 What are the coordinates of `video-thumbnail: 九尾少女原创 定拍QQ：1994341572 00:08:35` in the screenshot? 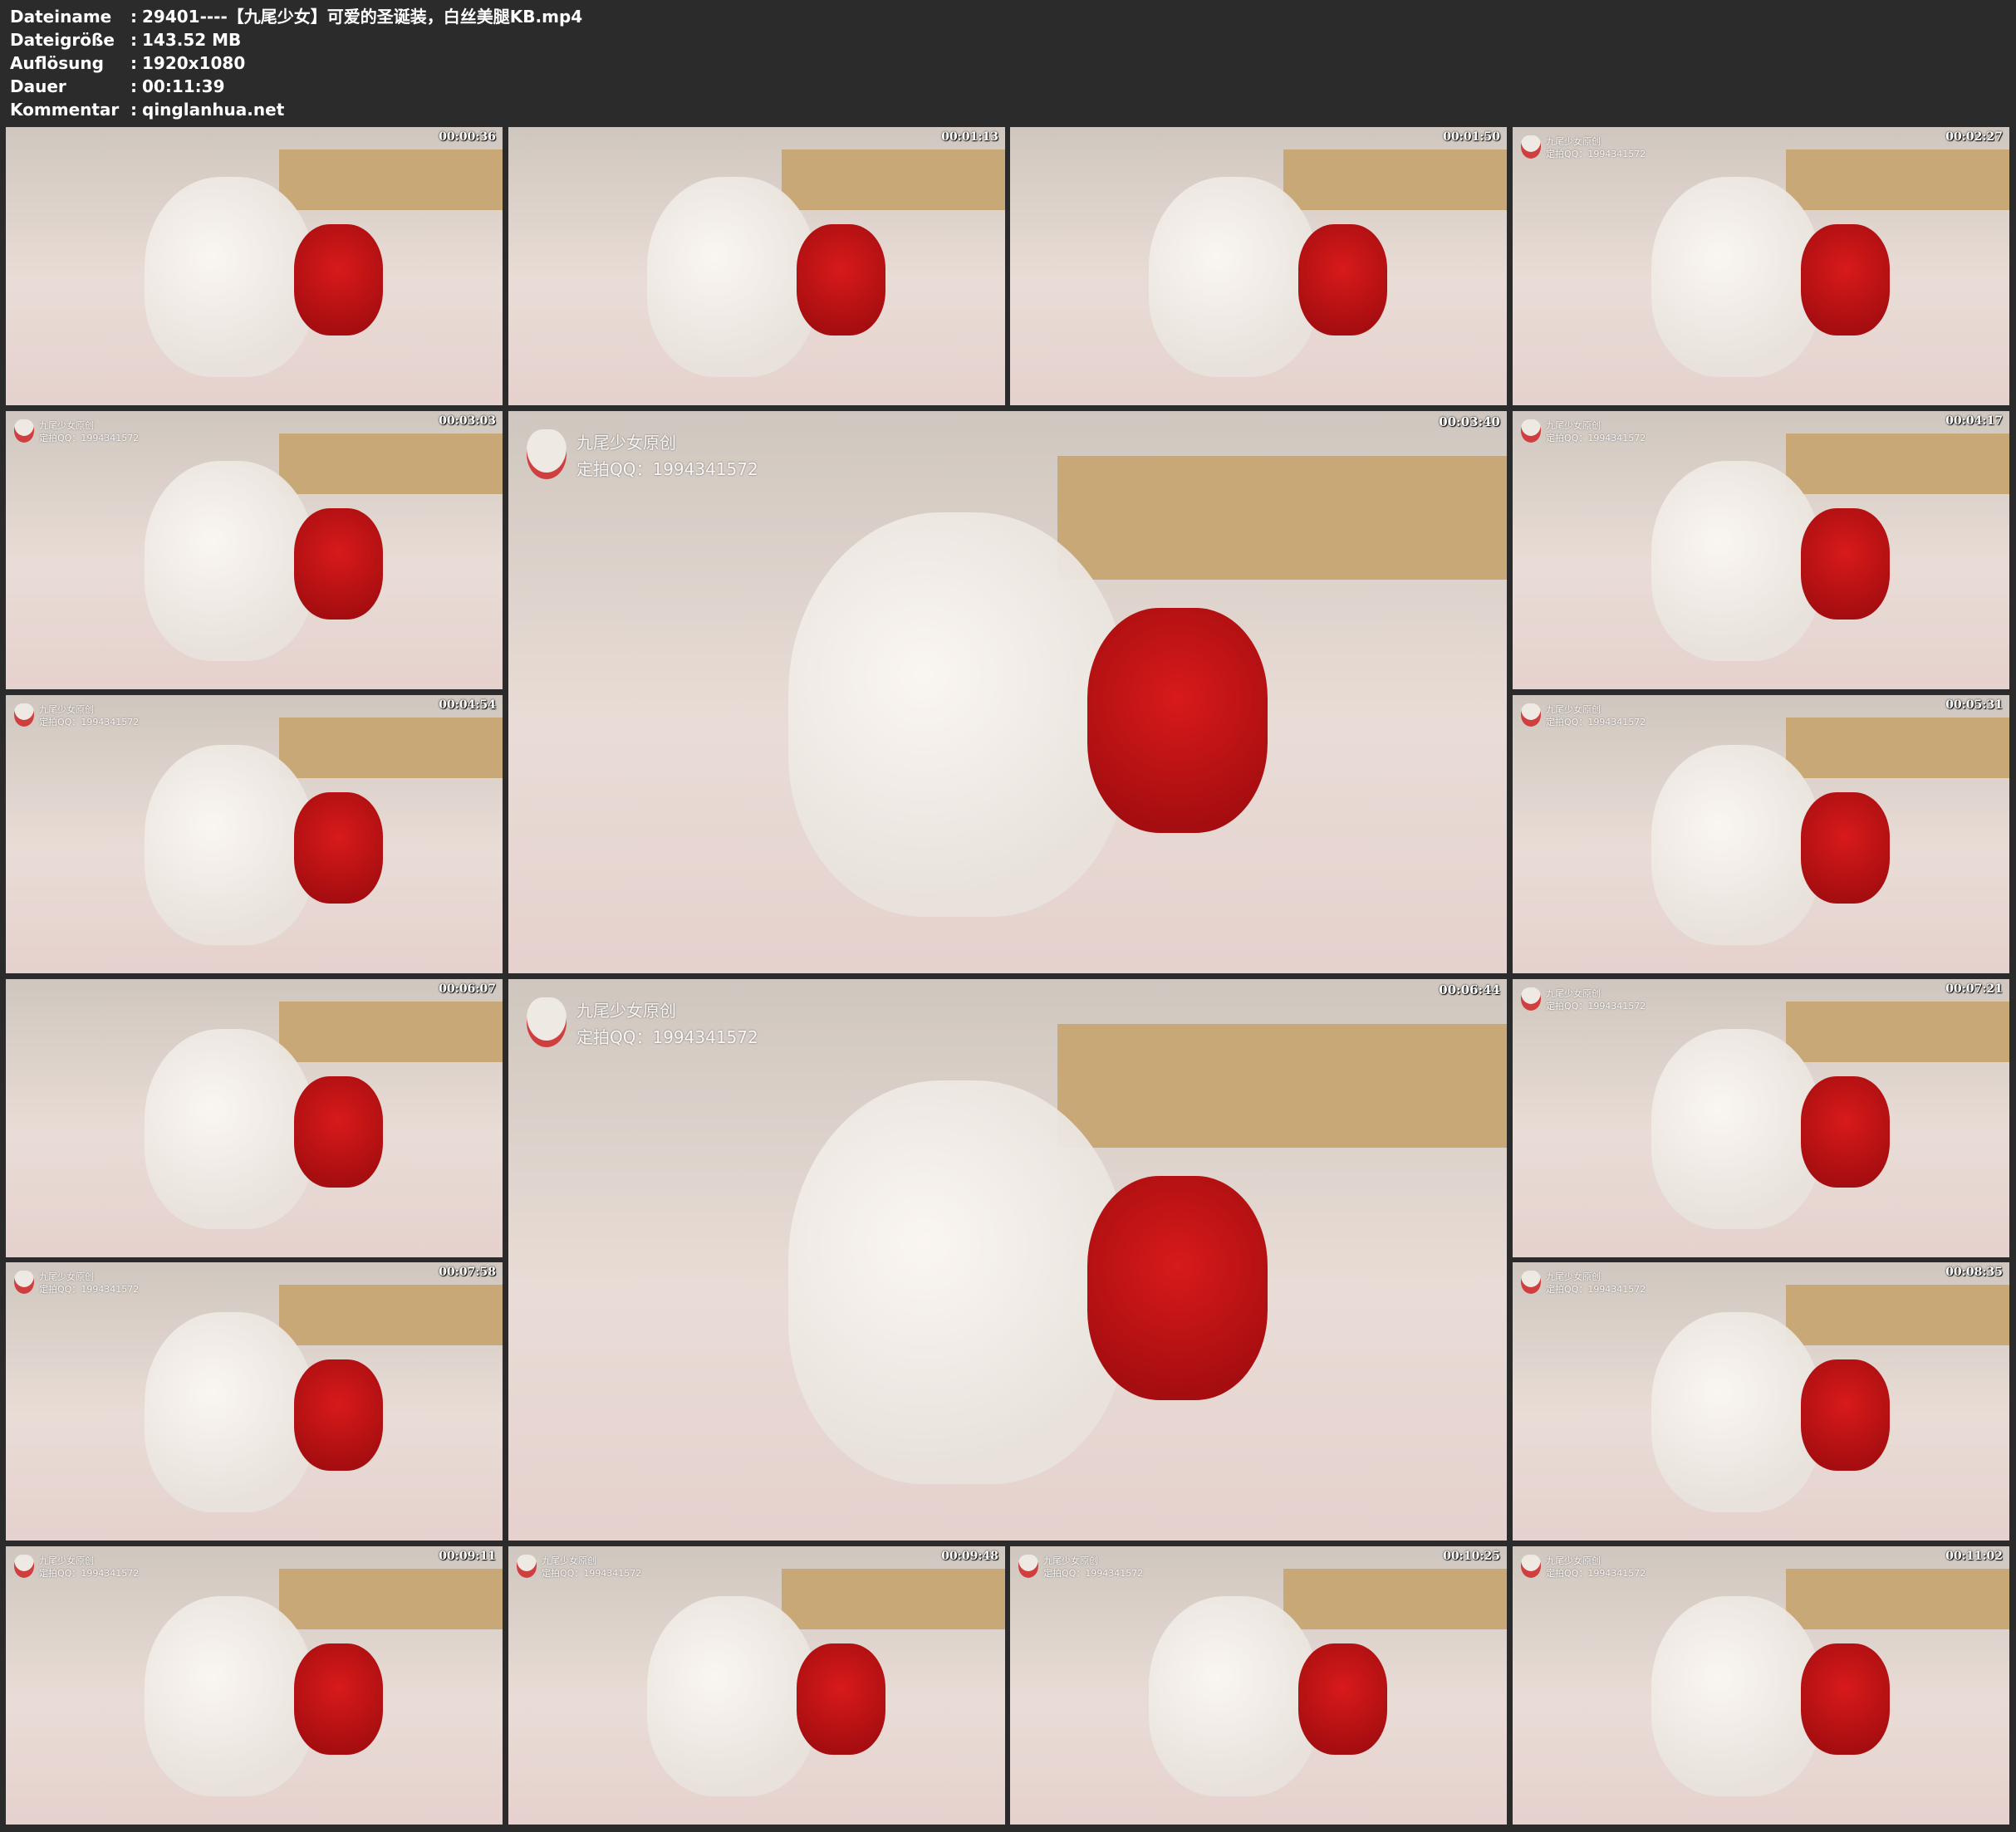 It's located at (1761, 1401).